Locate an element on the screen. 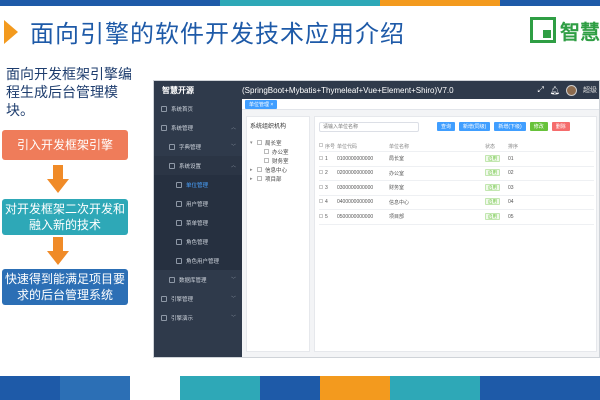 The width and height of the screenshot is (600, 400). tab-bar: 单位管理 × is located at coordinates (420, 104).